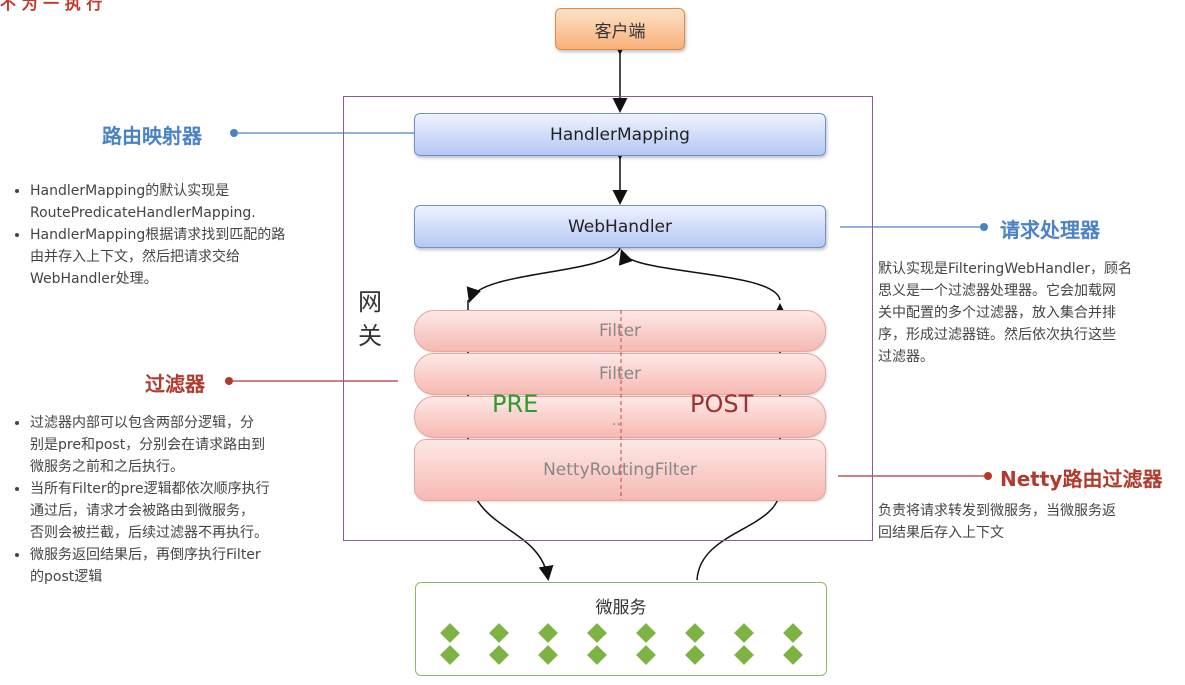 The width and height of the screenshot is (1185, 685). Describe the element at coordinates (1050, 230) in the screenshot. I see `request-handler-title: 请求处理器` at that location.